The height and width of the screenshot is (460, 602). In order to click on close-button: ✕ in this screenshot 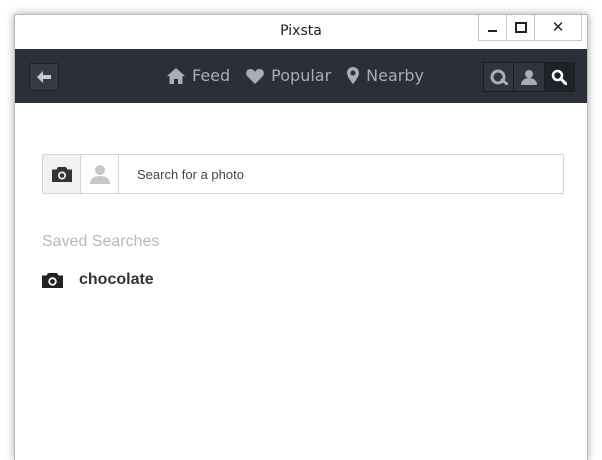, I will do `click(558, 28)`.